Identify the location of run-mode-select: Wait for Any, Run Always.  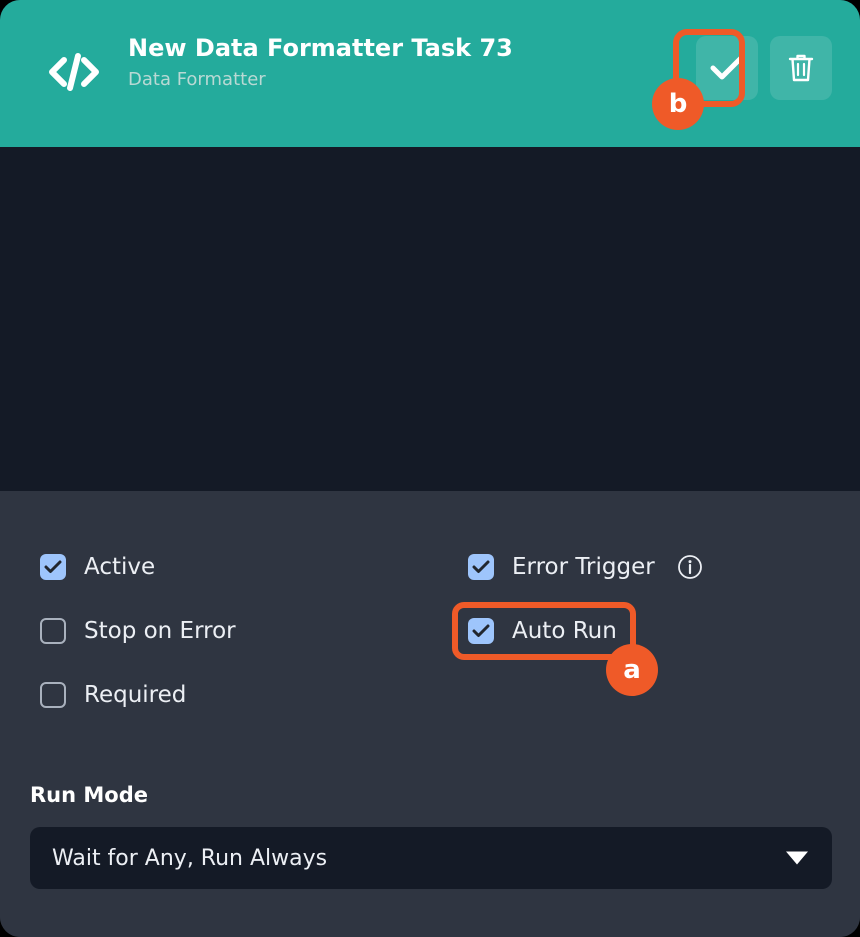
(431, 858).